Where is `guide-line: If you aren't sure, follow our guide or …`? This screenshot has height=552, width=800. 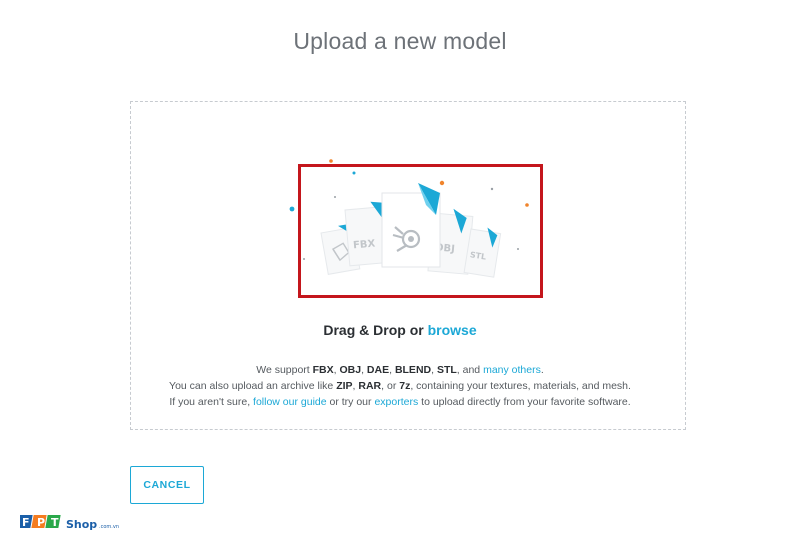
guide-line: If you aren't sure, follow our guide or … is located at coordinates (400, 402).